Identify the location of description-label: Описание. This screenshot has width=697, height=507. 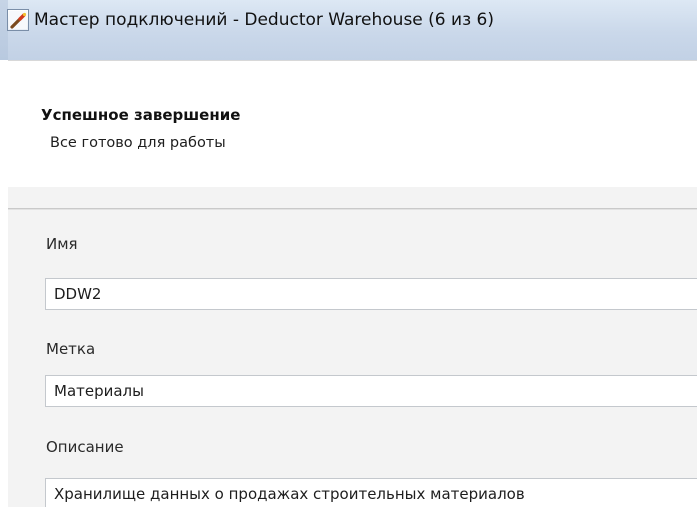
(85, 447).